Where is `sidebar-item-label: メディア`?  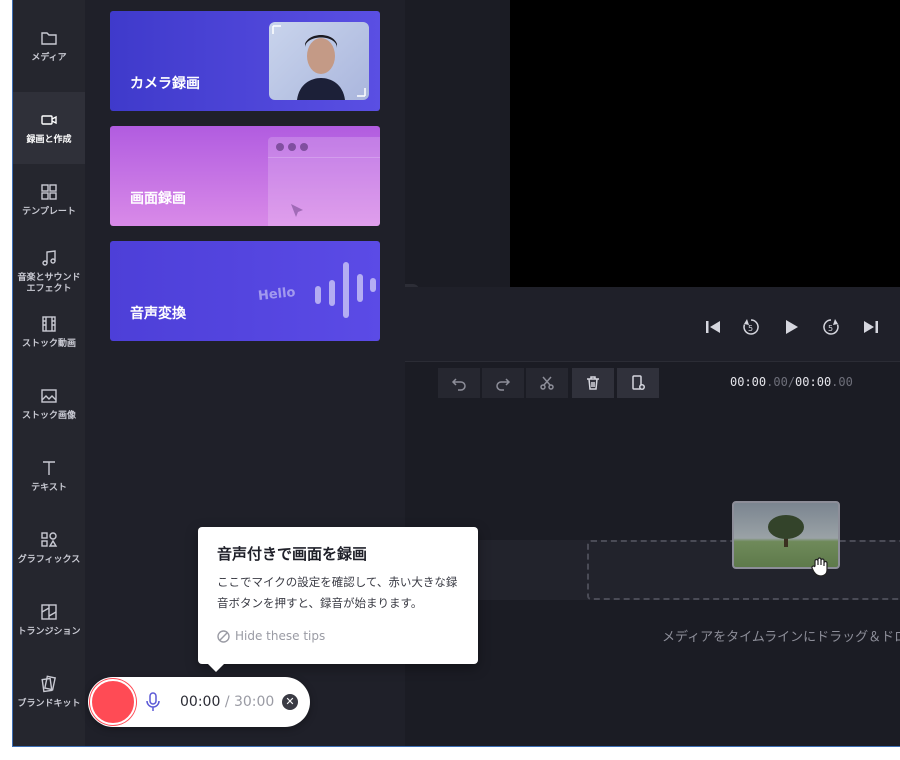
sidebar-item-label: メディア is located at coordinates (49, 57).